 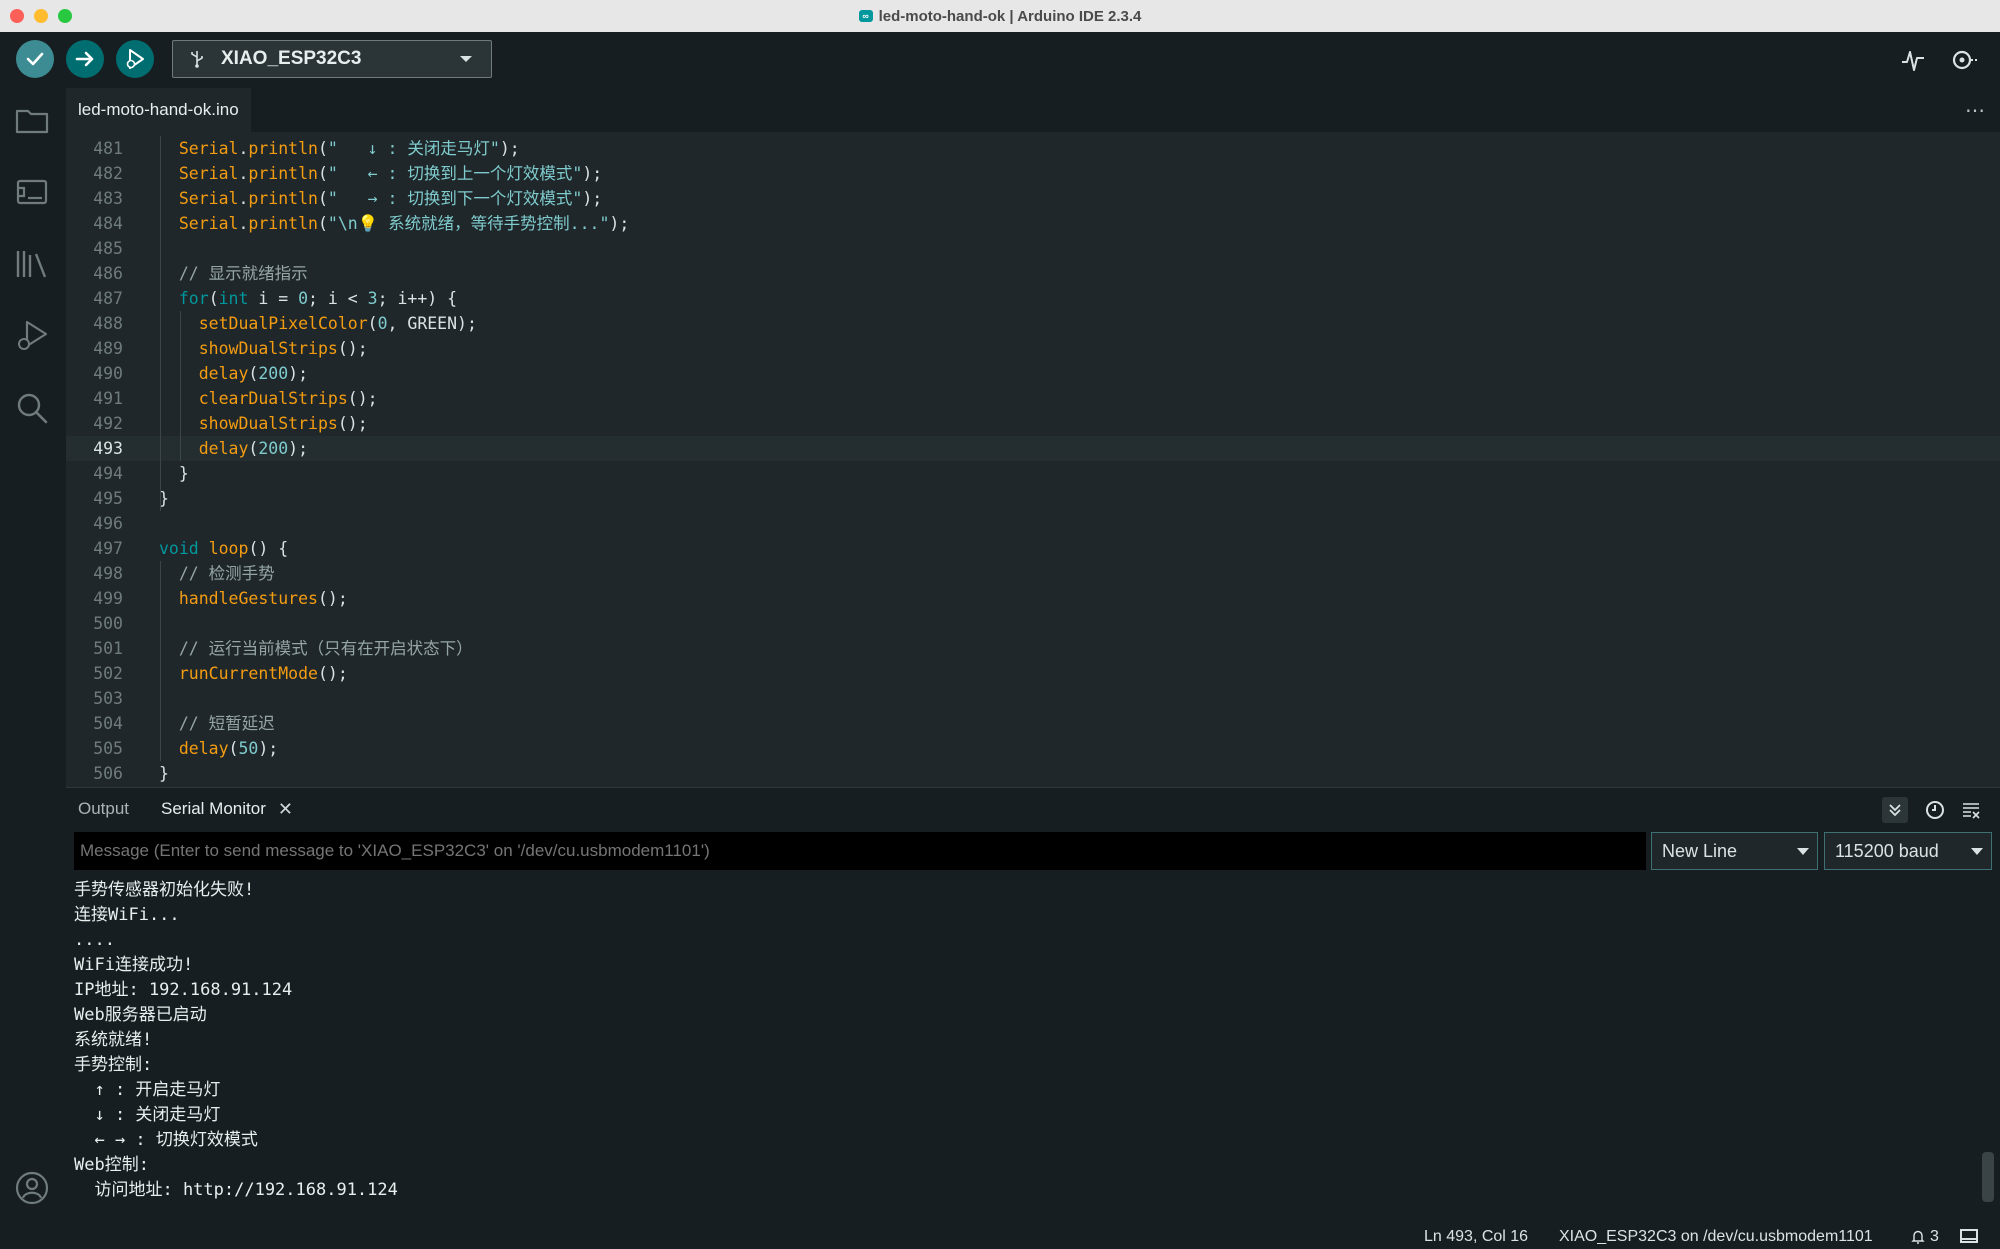 What do you see at coordinates (1033, 248) in the screenshot?
I see `code-line: 485` at bounding box center [1033, 248].